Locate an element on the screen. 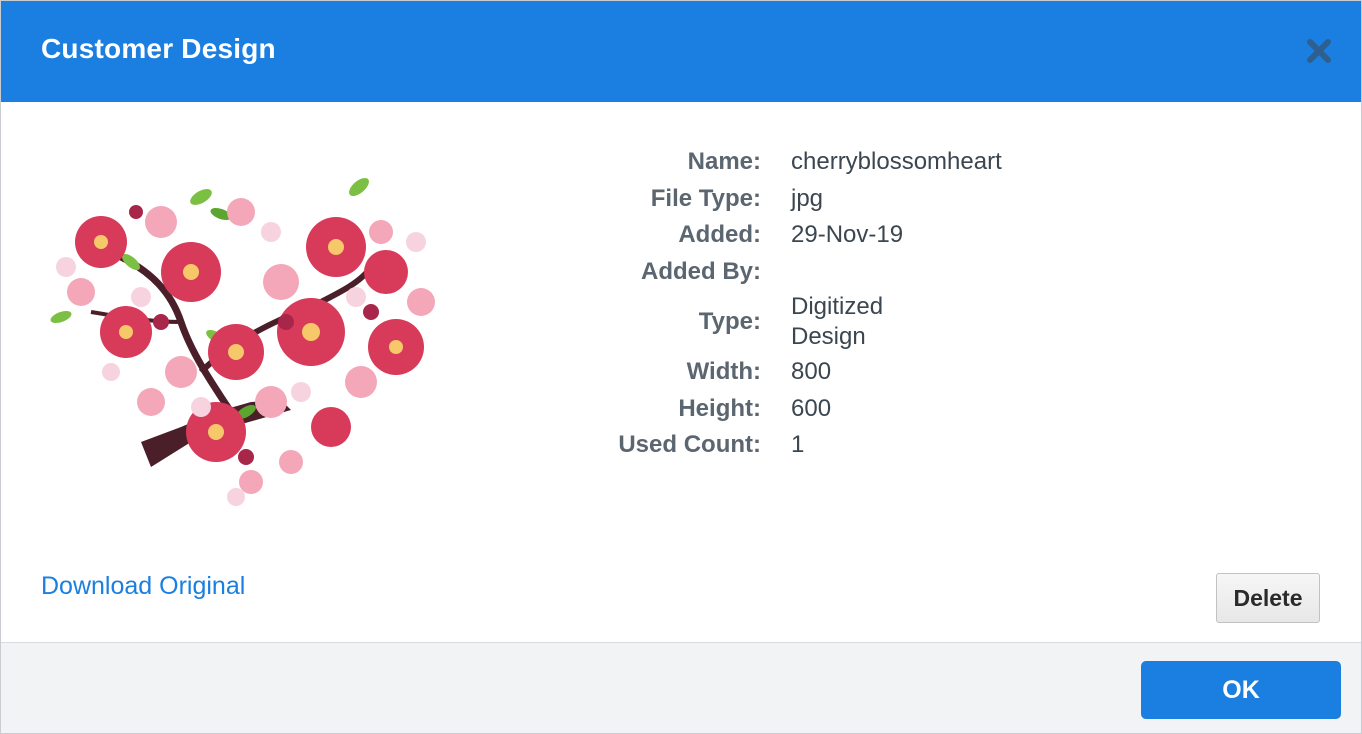 This screenshot has height=734, width=1362. height-label: Height: is located at coordinates (719, 408).